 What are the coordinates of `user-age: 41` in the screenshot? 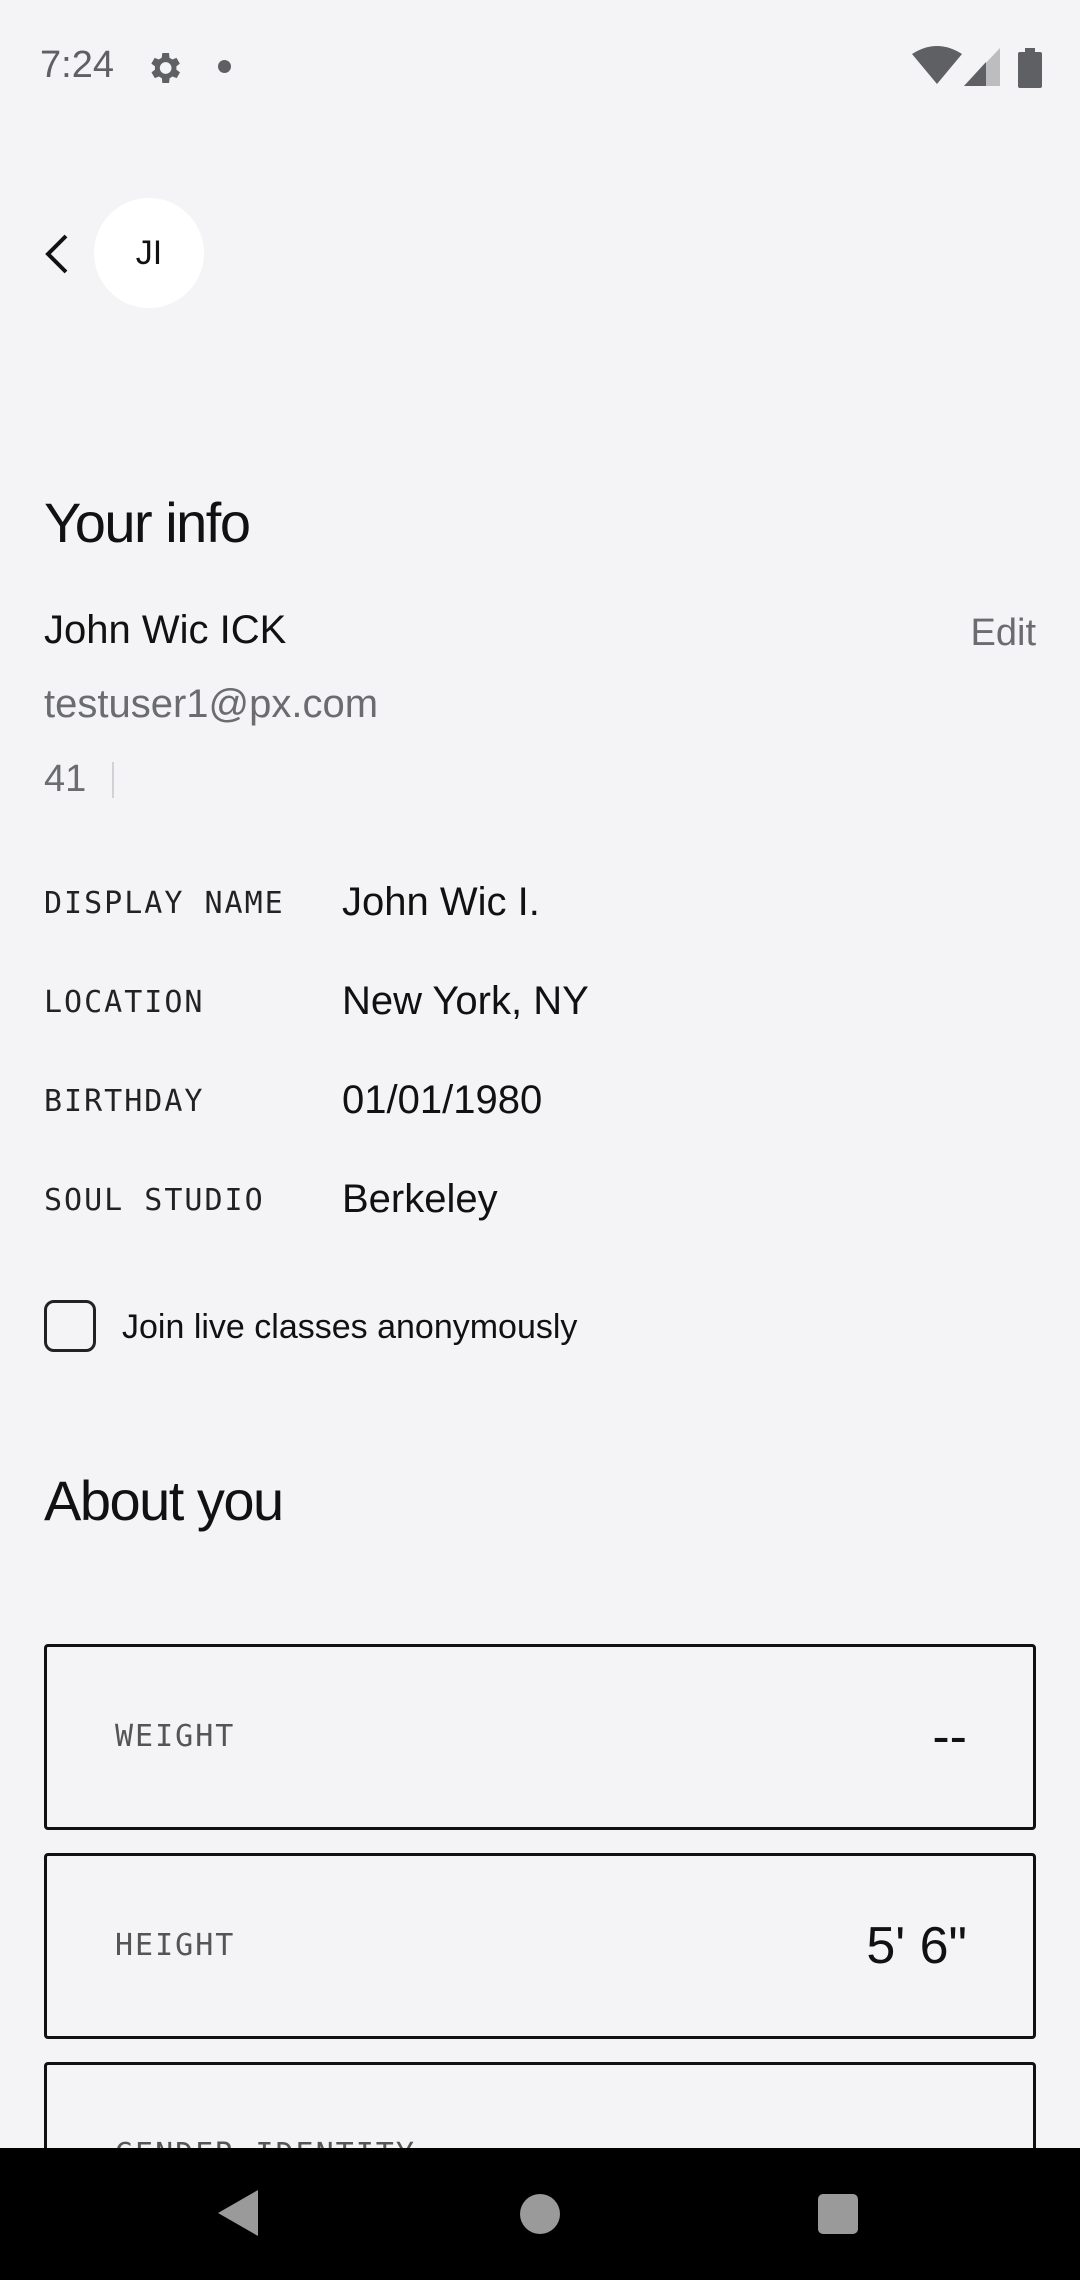 It's located at (65, 779).